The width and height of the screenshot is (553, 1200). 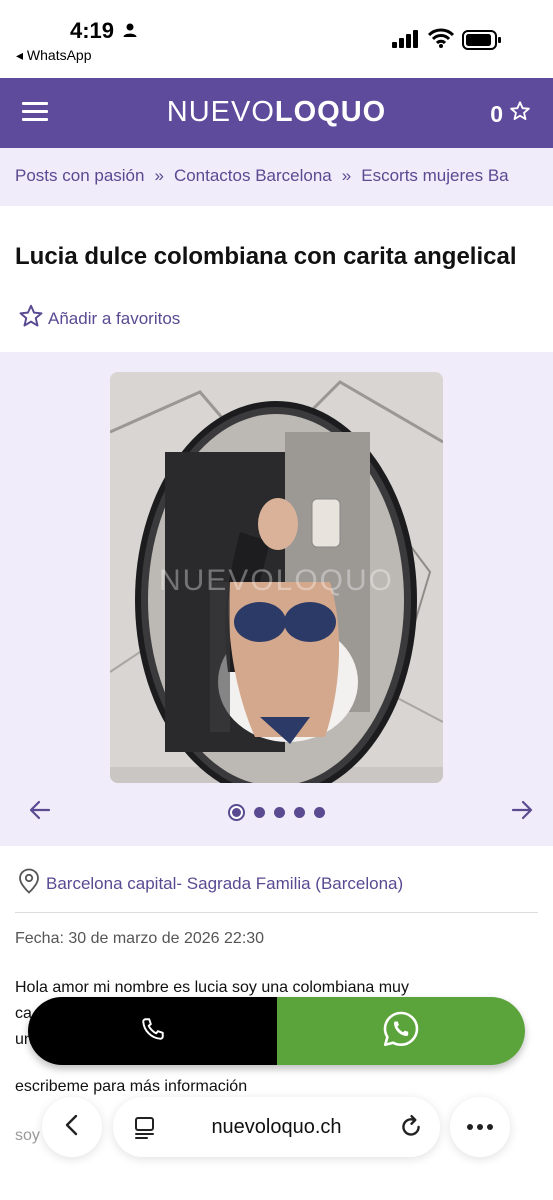 I want to click on add-to-favorites-button: Añadir a favoritos, so click(x=99, y=318).